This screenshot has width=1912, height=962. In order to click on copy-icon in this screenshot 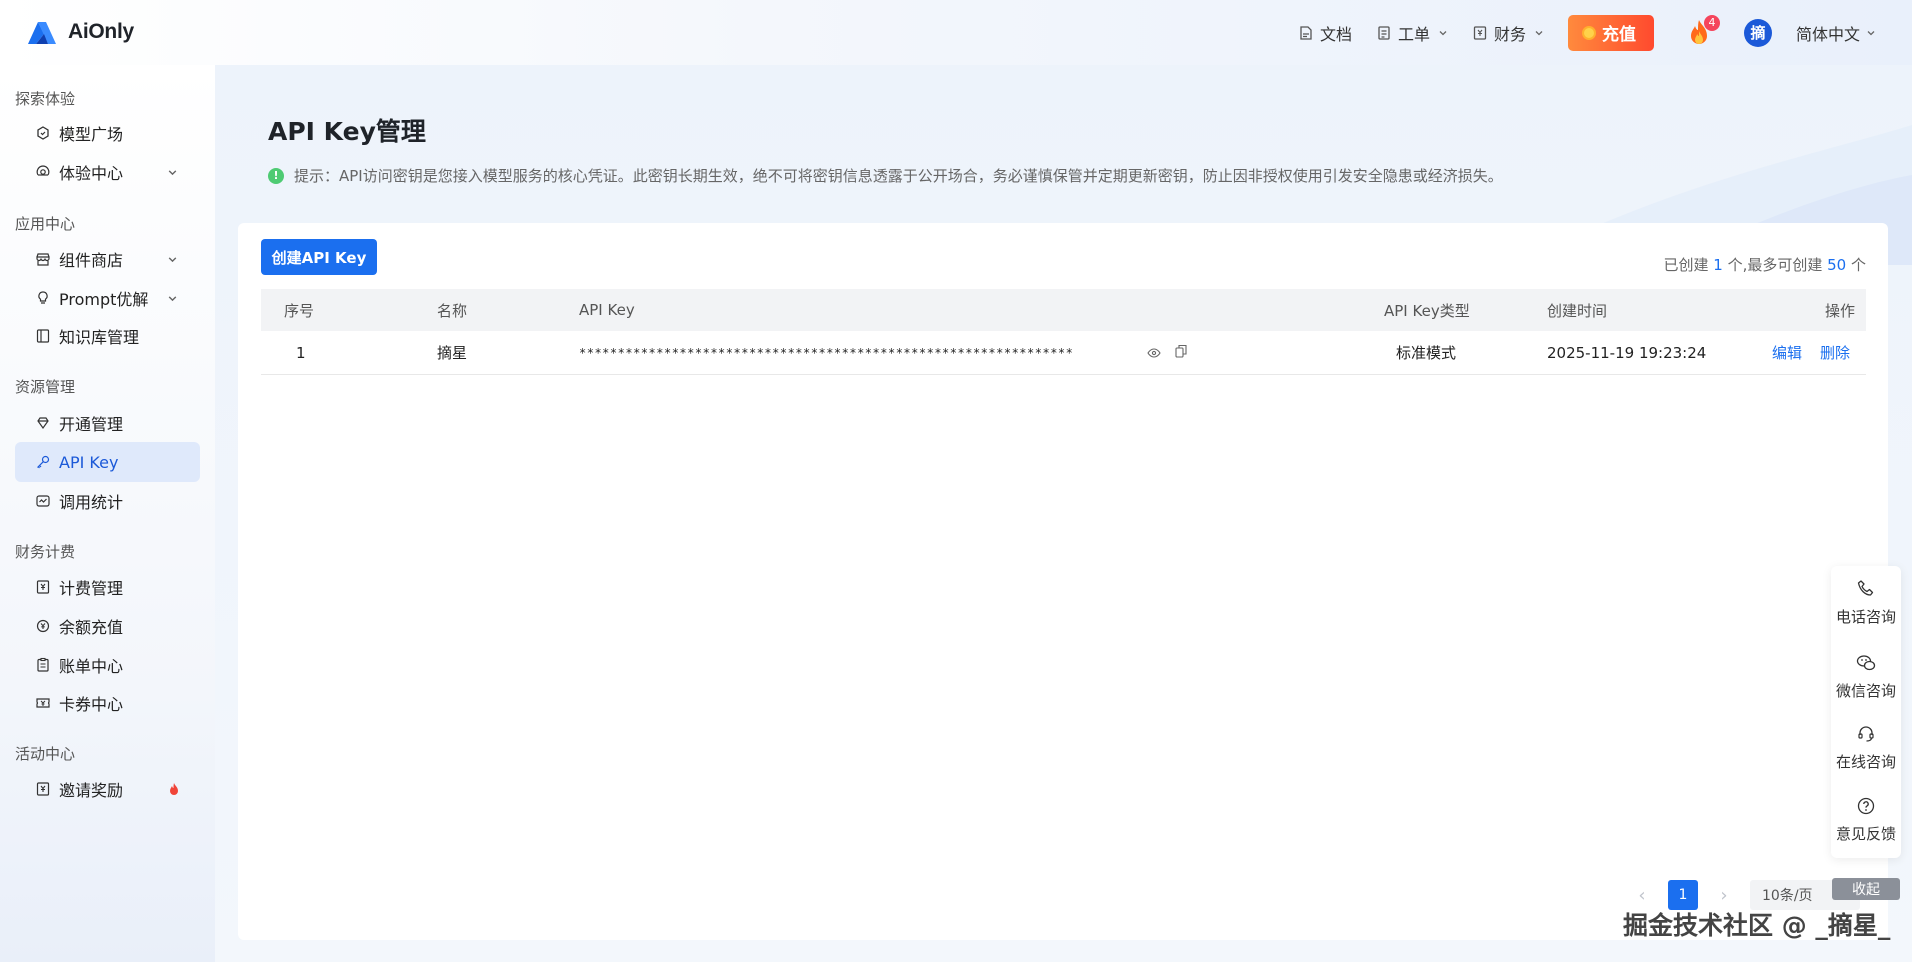, I will do `click(1181, 351)`.